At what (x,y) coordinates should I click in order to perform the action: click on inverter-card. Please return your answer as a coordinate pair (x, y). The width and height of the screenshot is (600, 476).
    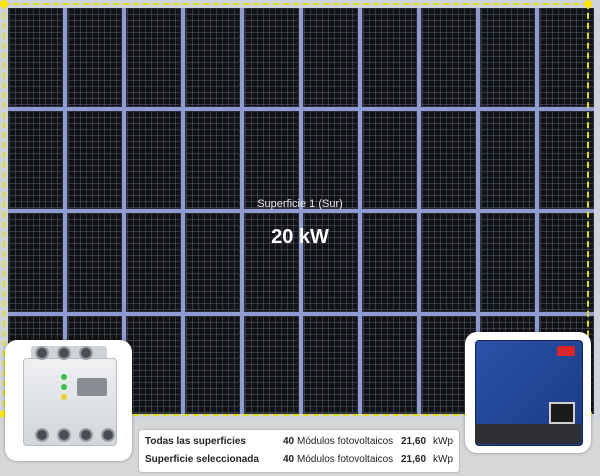
    Looking at the image, I should click on (528, 392).